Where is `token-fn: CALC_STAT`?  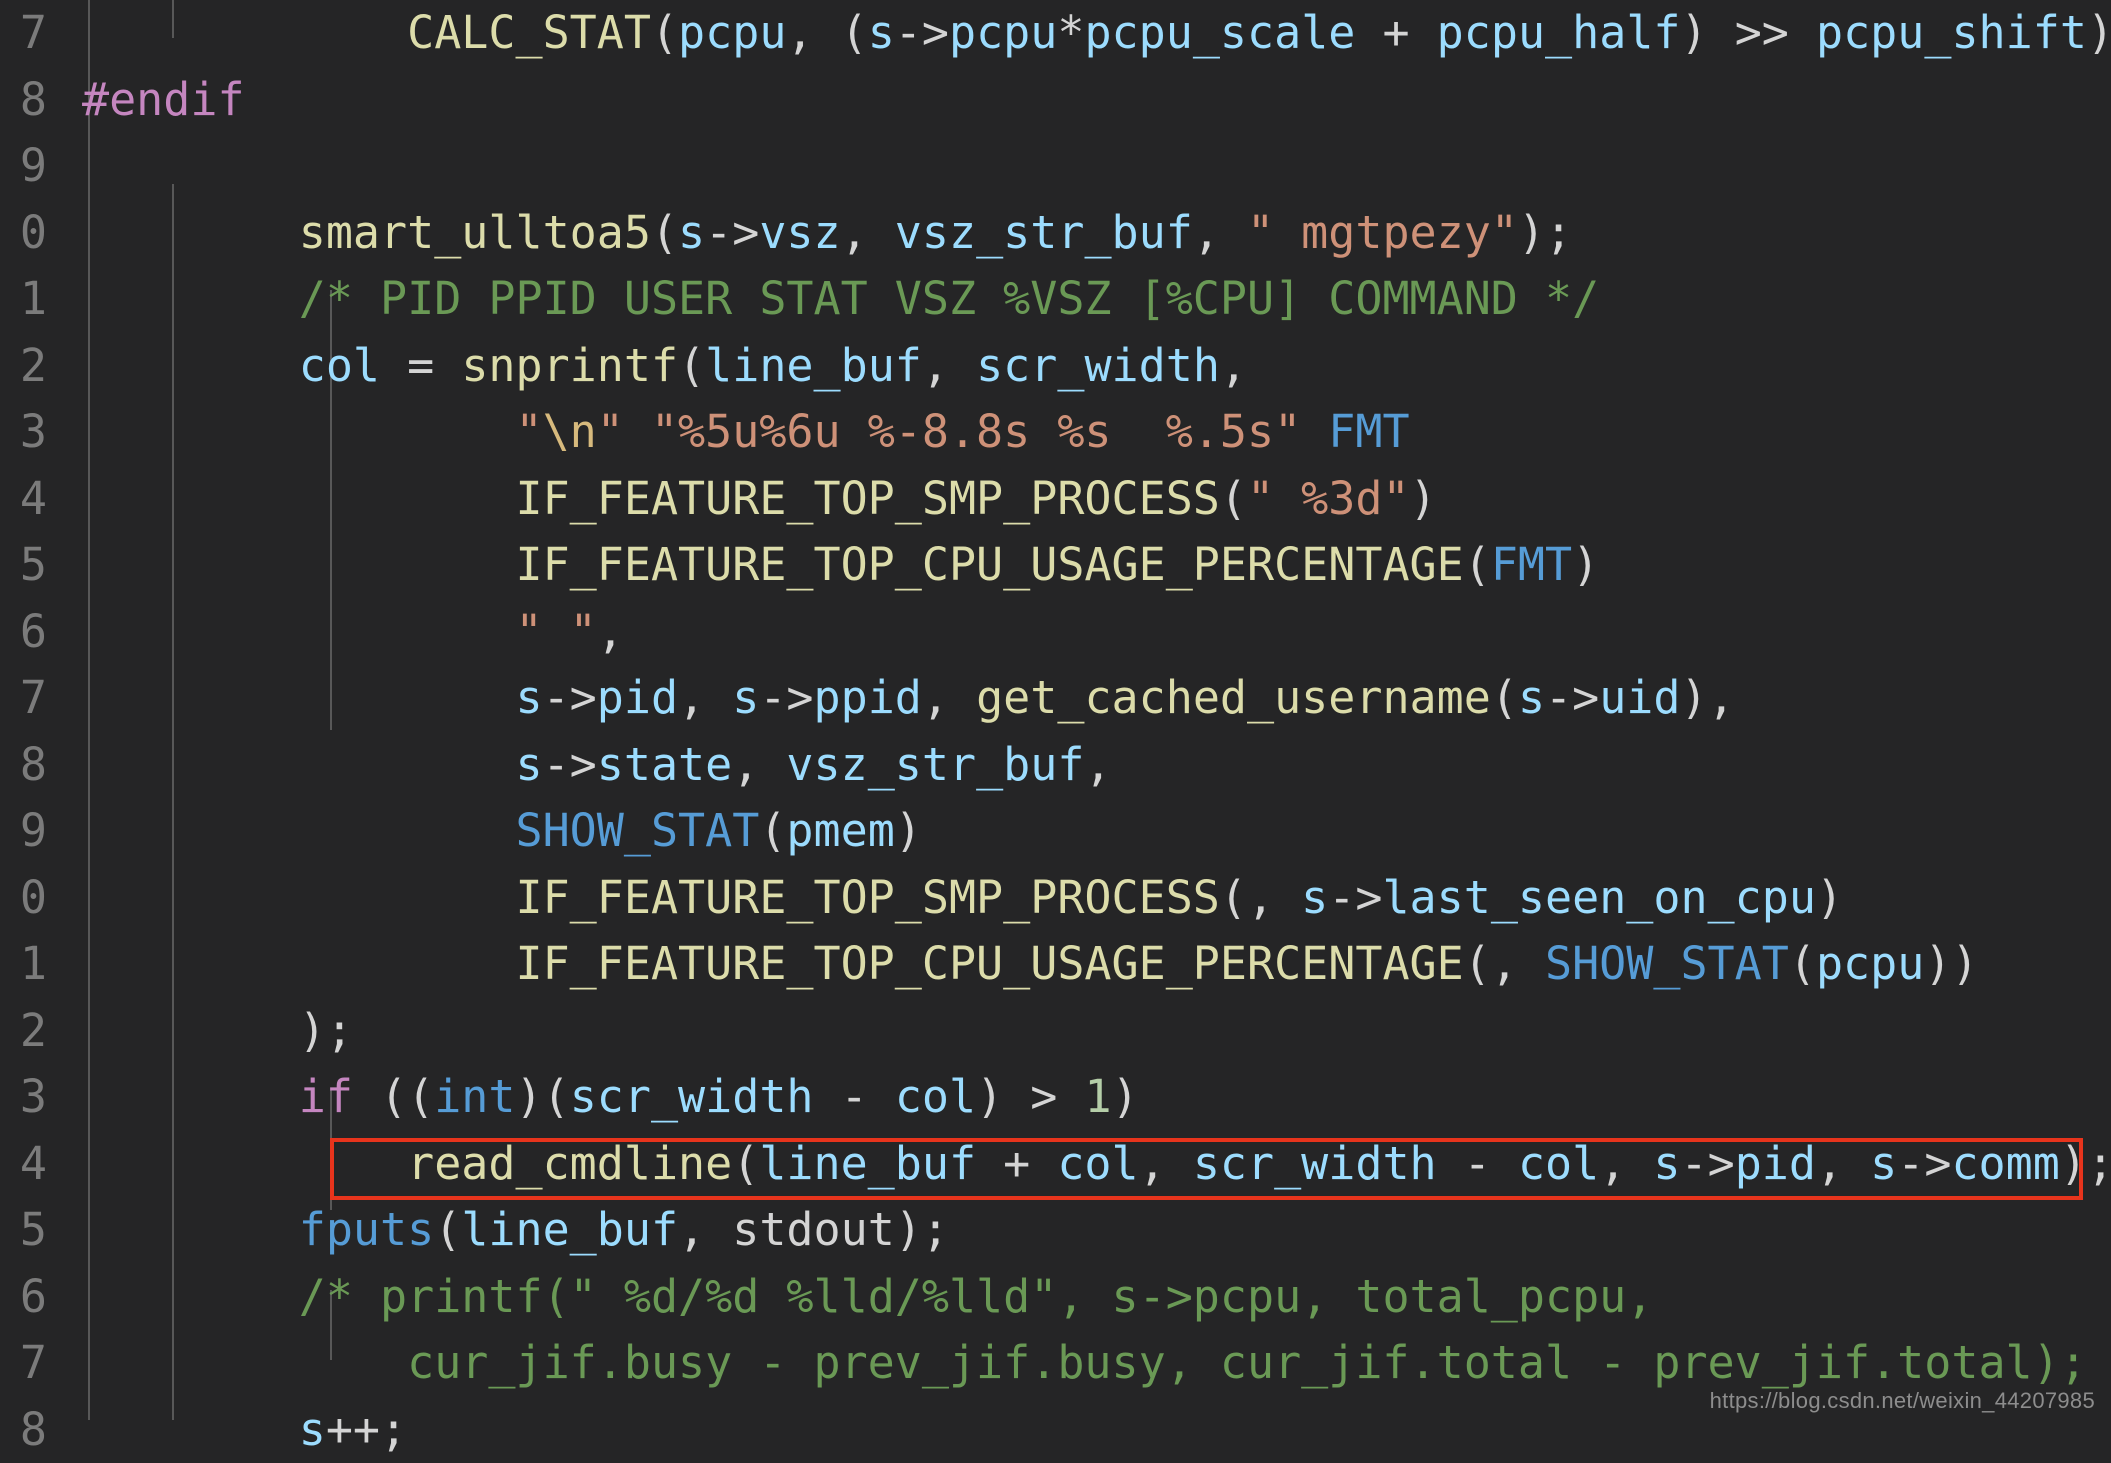
token-fn: CALC_STAT is located at coordinates (529, 32).